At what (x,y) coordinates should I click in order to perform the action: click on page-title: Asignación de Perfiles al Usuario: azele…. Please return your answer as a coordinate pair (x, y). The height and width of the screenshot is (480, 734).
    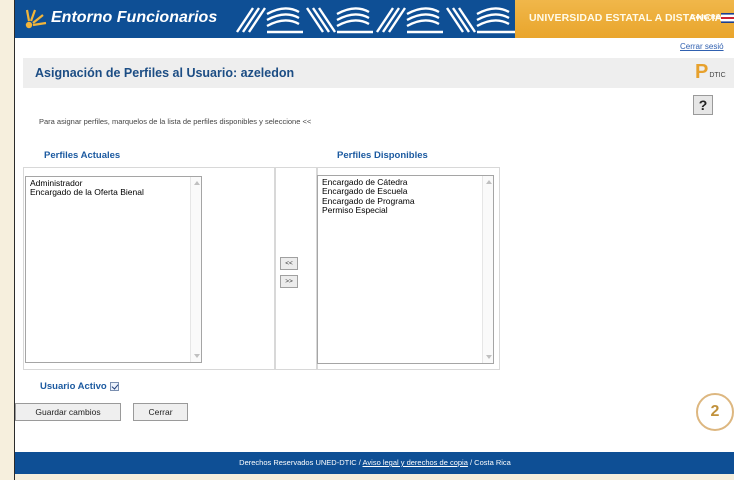
    Looking at the image, I should click on (165, 73).